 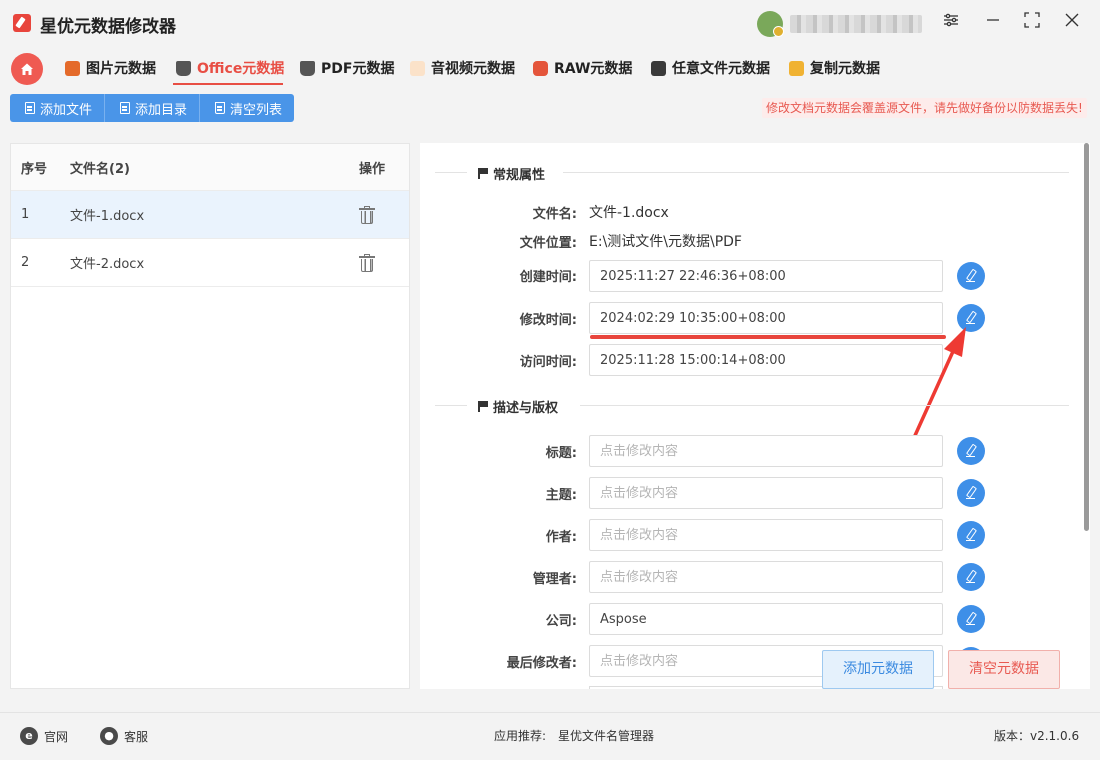 I want to click on clear-list-button: 清空列表, so click(x=247, y=108).